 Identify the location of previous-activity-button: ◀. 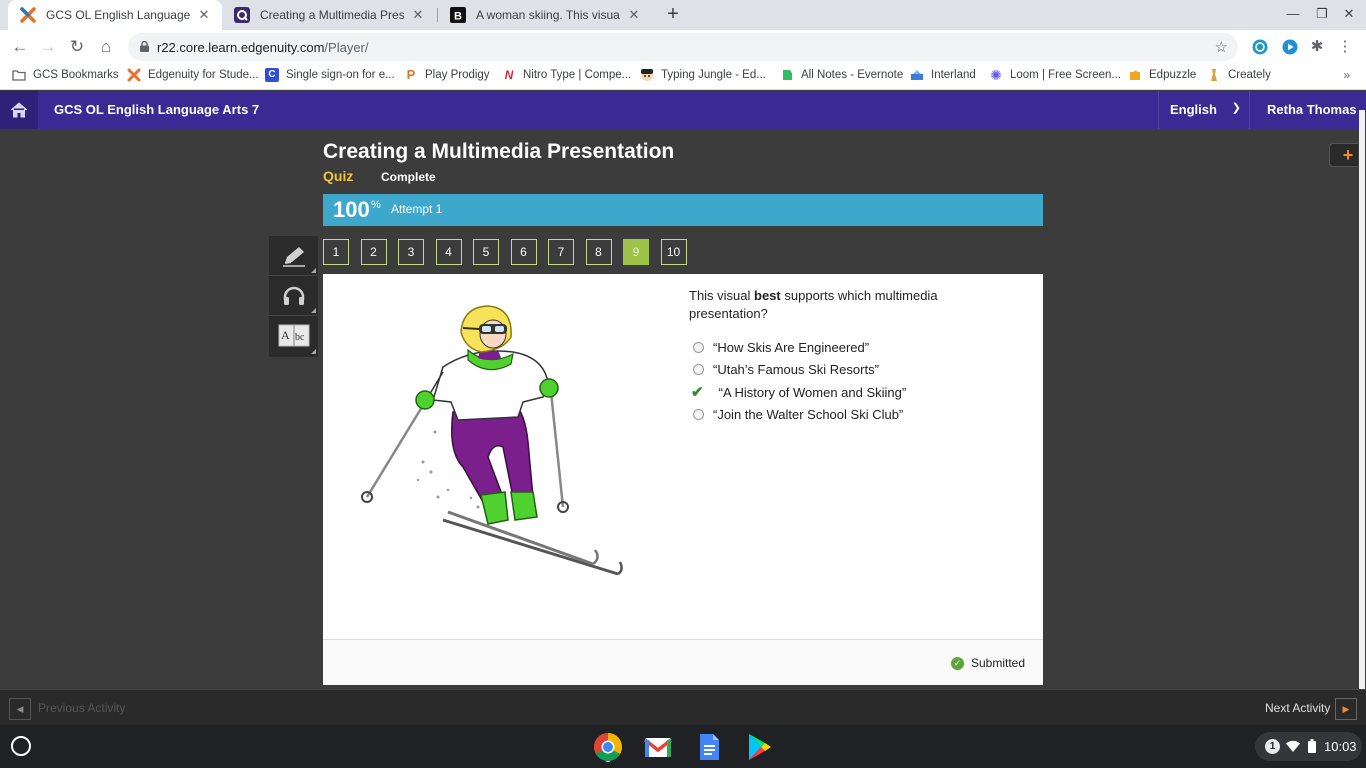
(20, 709).